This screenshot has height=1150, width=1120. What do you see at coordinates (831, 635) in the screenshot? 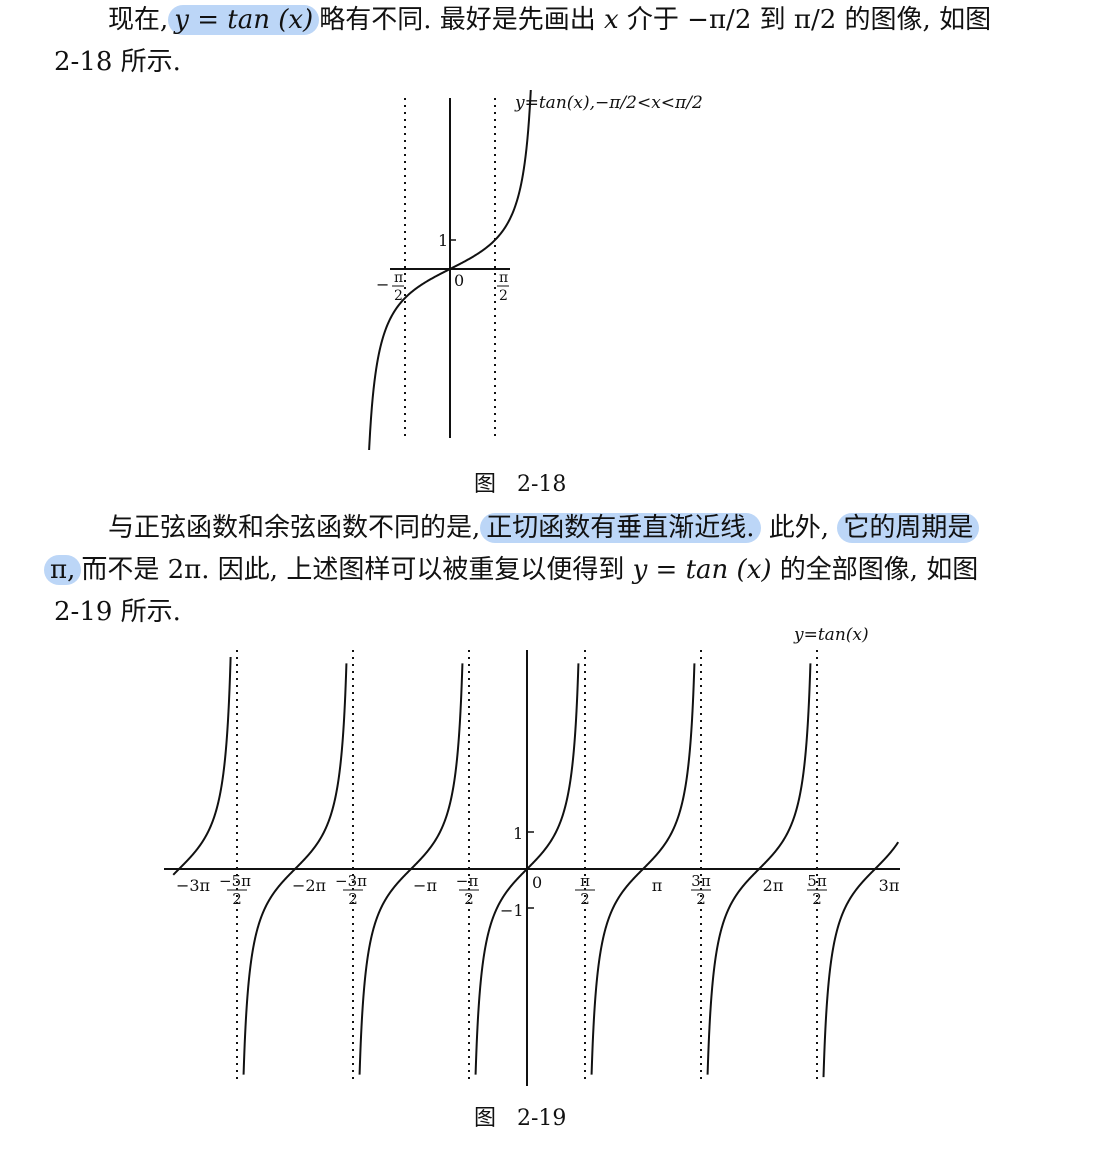
I see `curve-label: y=tan(x)` at bounding box center [831, 635].